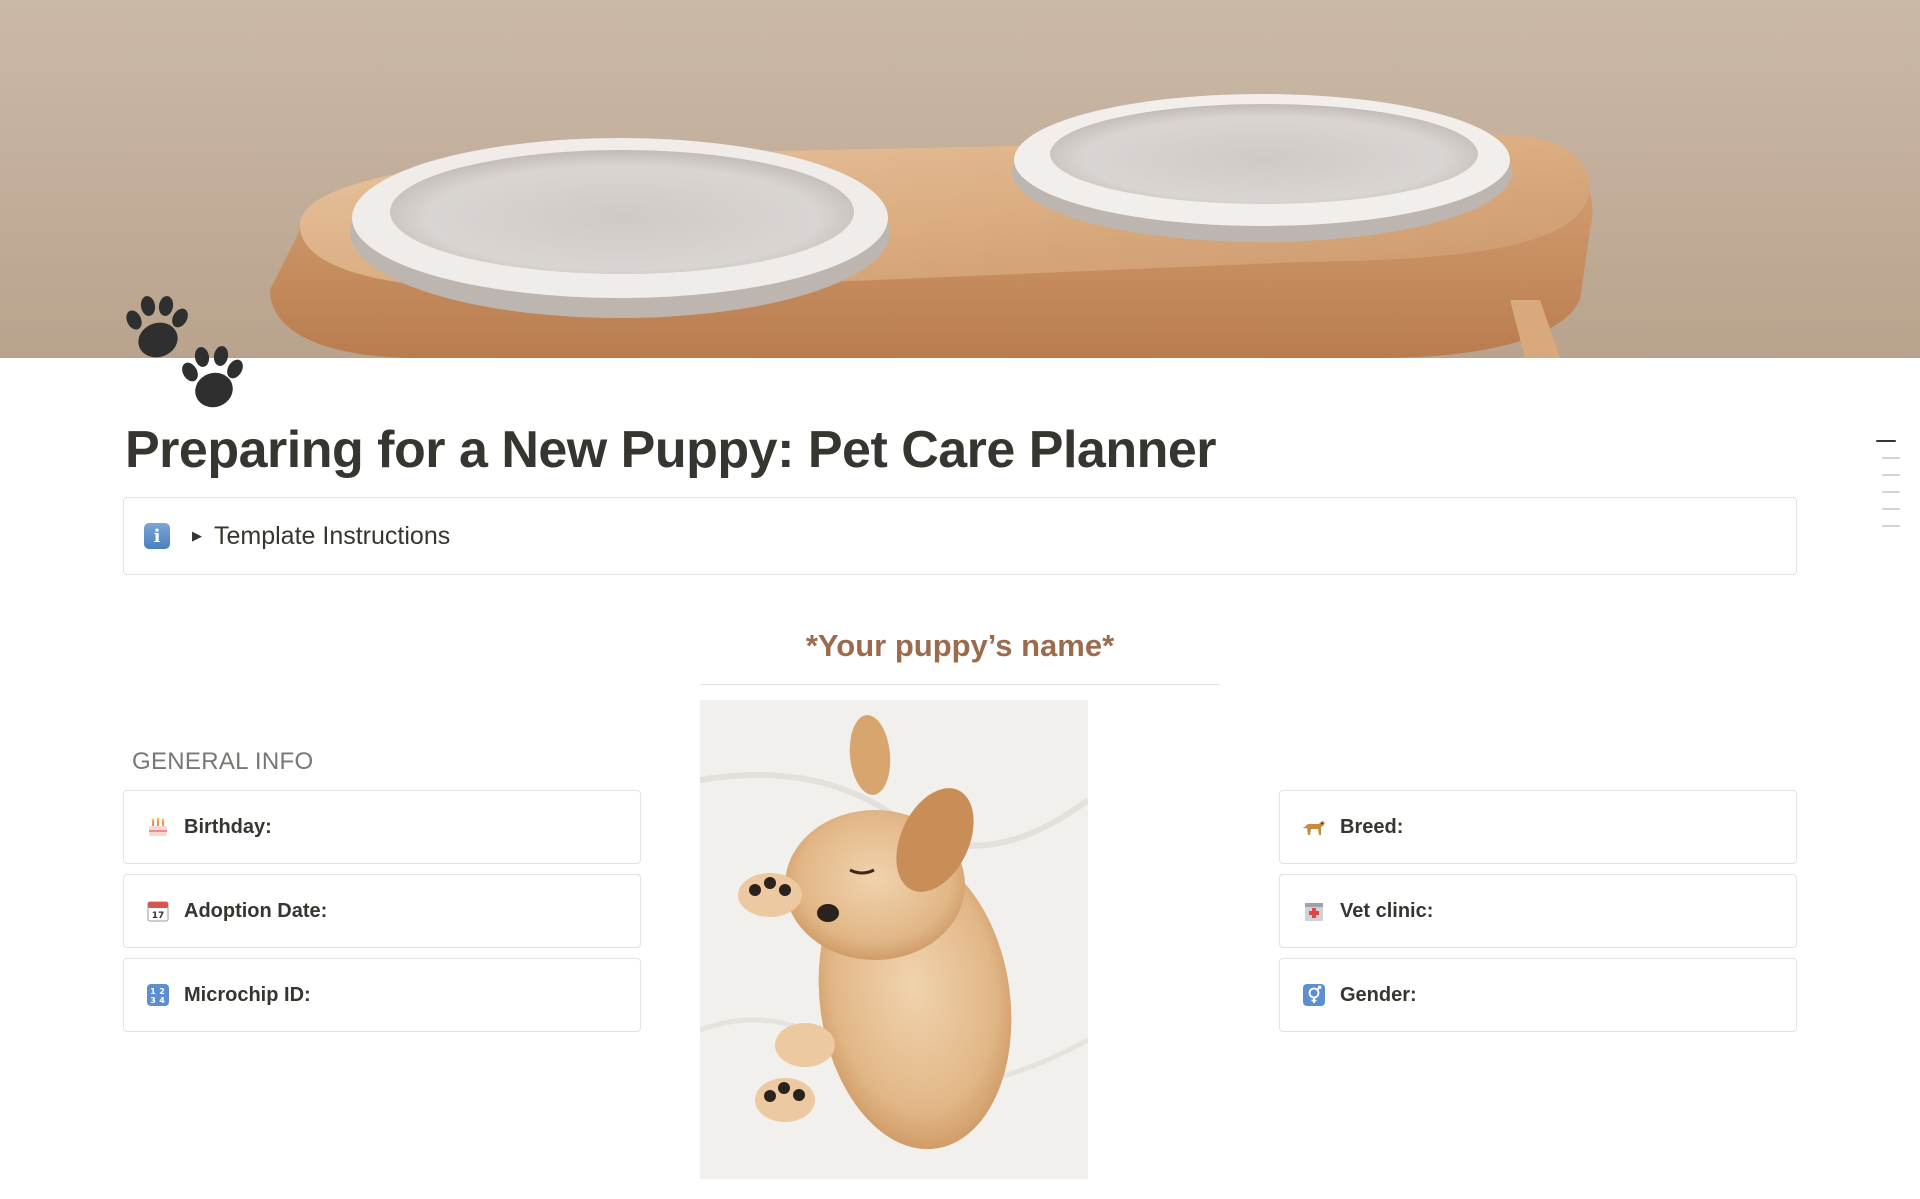 The image size is (1920, 1199). What do you see at coordinates (1314, 827) in the screenshot?
I see `dog-icon` at bounding box center [1314, 827].